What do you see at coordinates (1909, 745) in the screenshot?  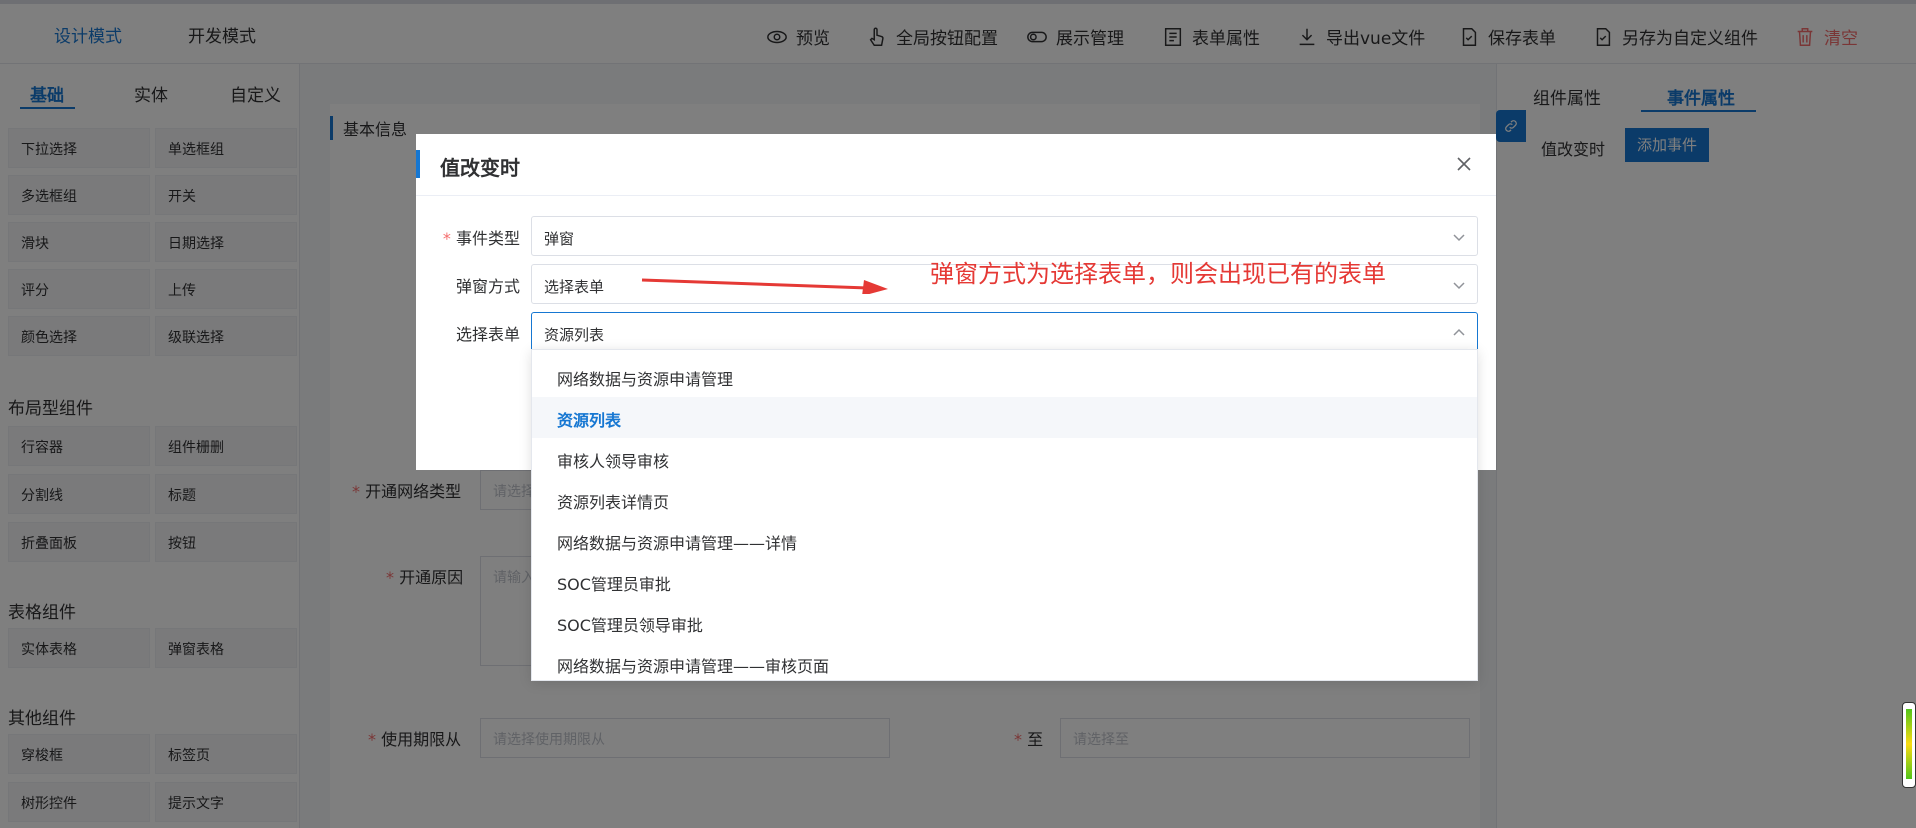 I see `side-widget-icon` at bounding box center [1909, 745].